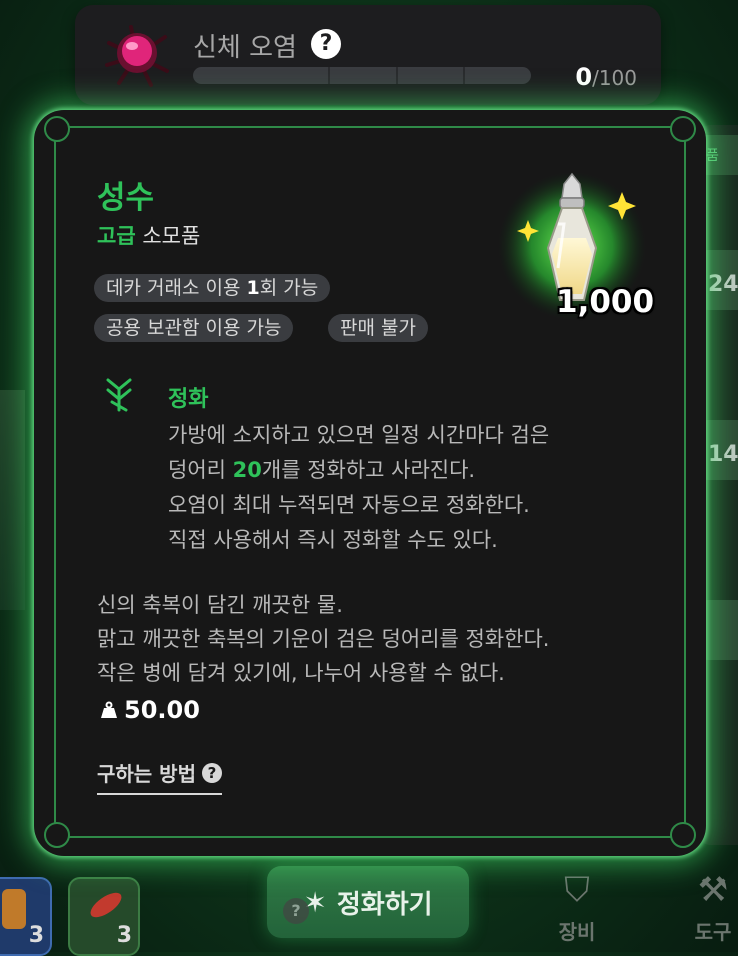 The height and width of the screenshot is (956, 738). I want to click on contamination-count: 0/100, so click(606, 77).